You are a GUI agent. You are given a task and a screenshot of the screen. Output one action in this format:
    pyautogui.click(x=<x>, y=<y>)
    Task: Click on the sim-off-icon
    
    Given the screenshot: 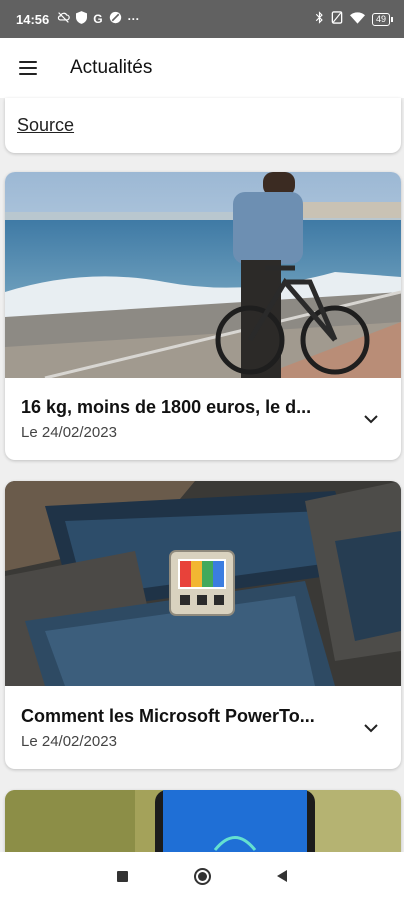 What is the action you would take?
    pyautogui.click(x=337, y=19)
    